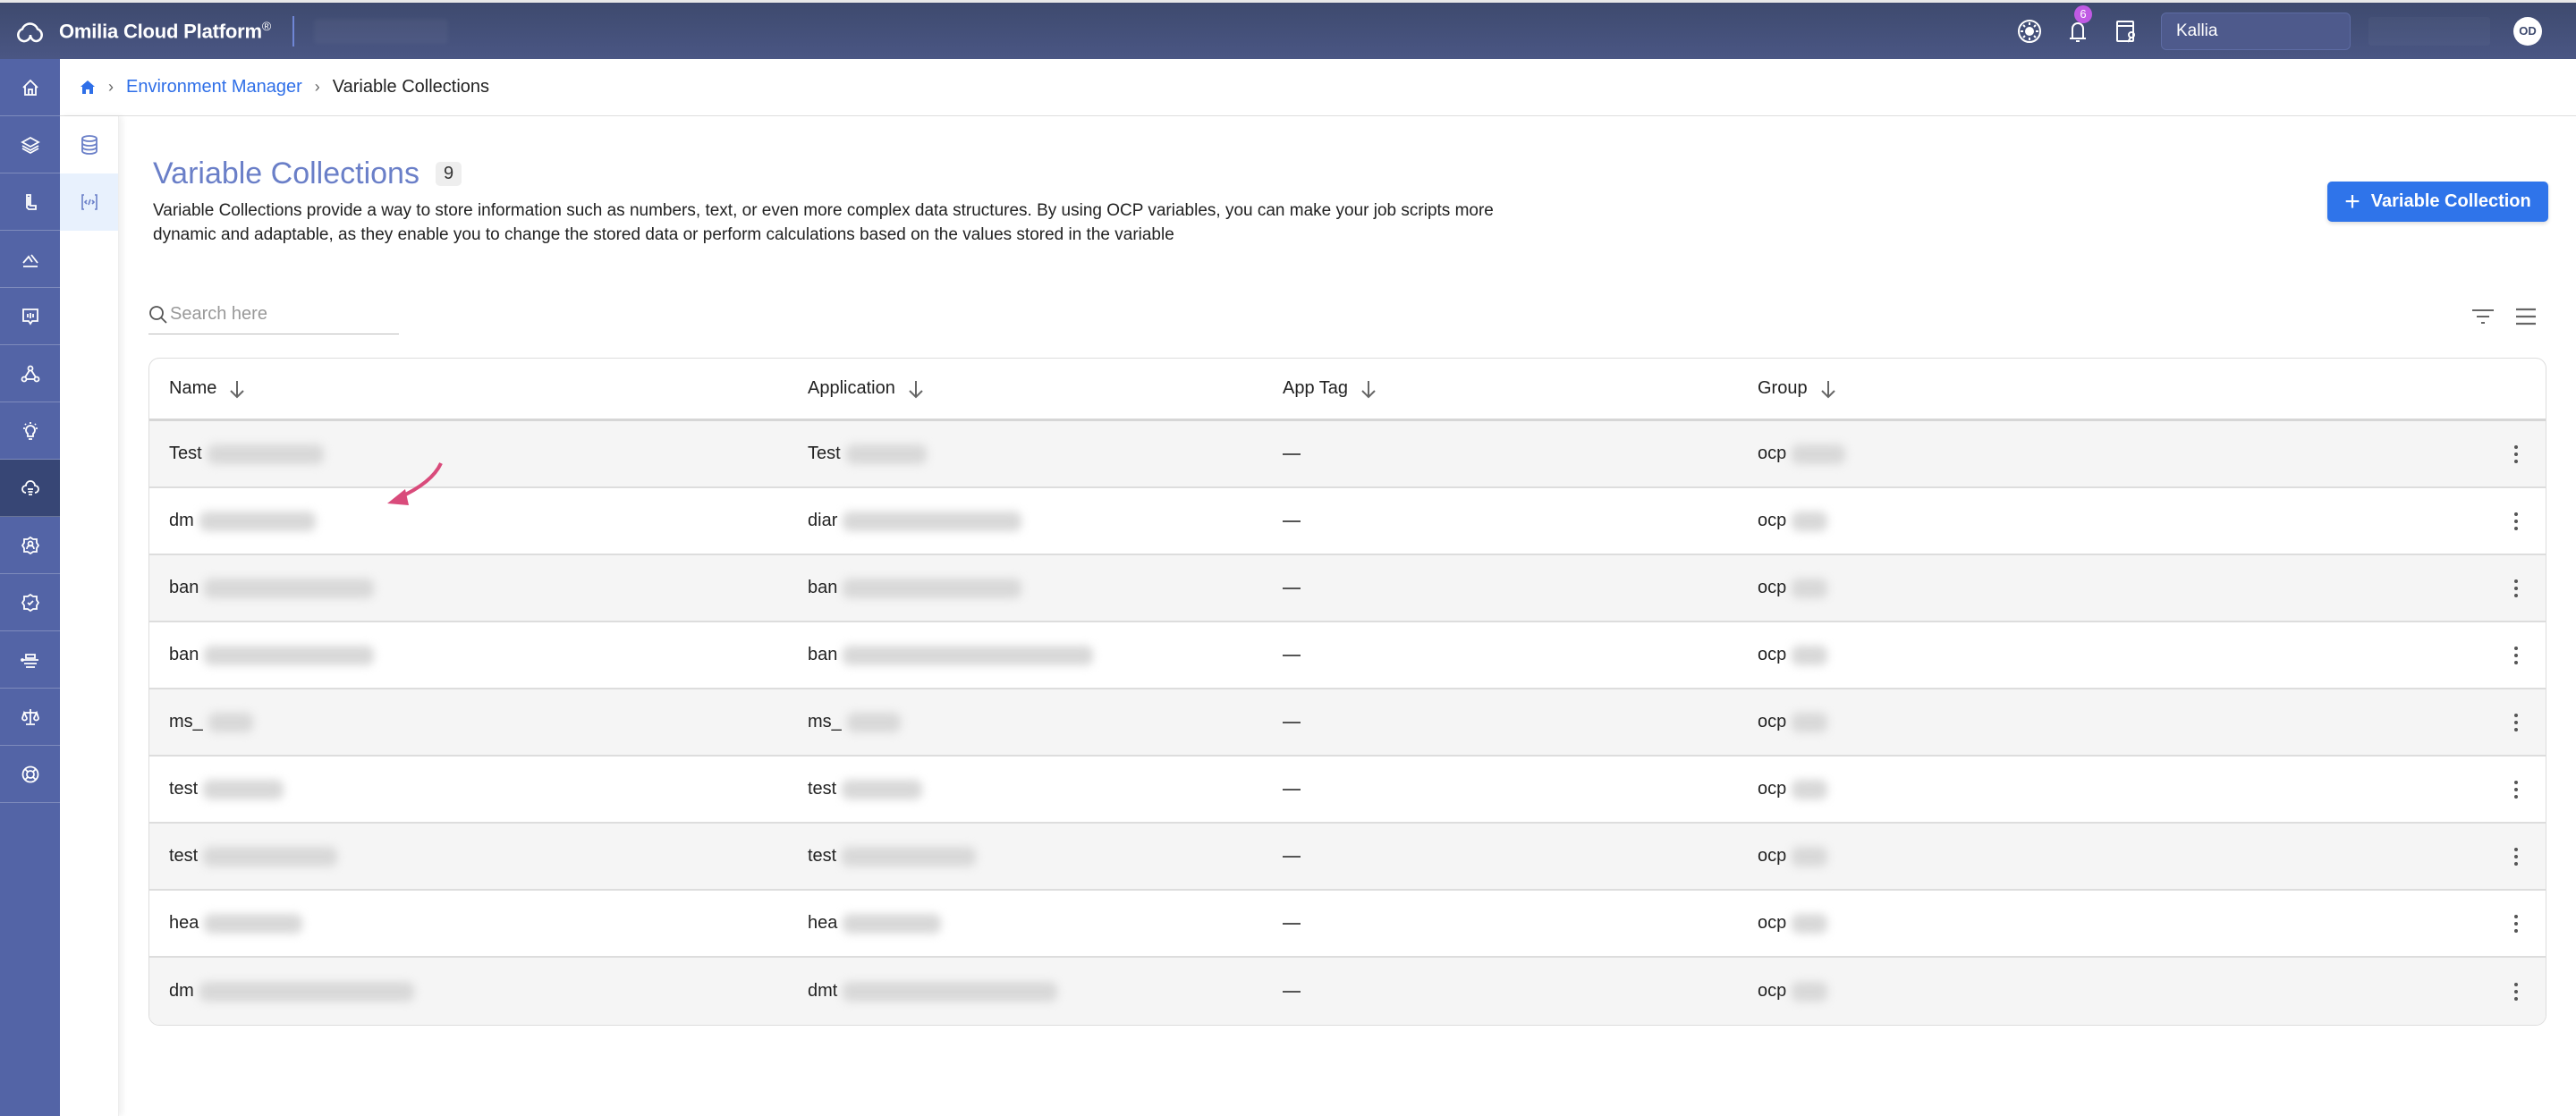  What do you see at coordinates (2437, 202) in the screenshot?
I see `add-variable-collection-button: + Variable Collection` at bounding box center [2437, 202].